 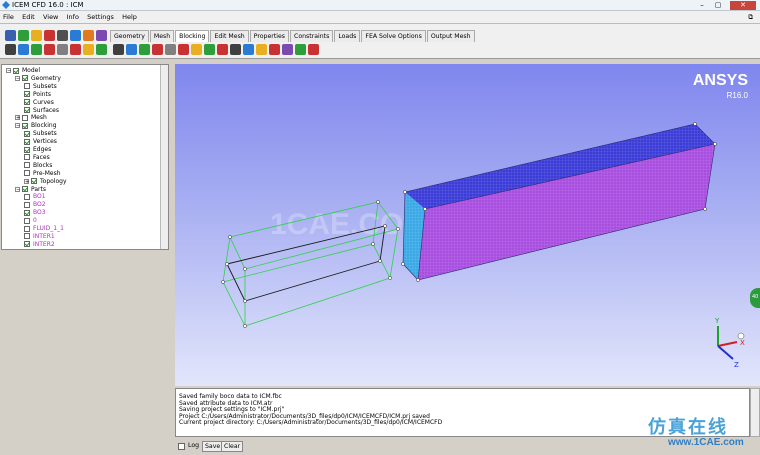 I want to click on tree-item: − Blocking, so click(x=36, y=126).